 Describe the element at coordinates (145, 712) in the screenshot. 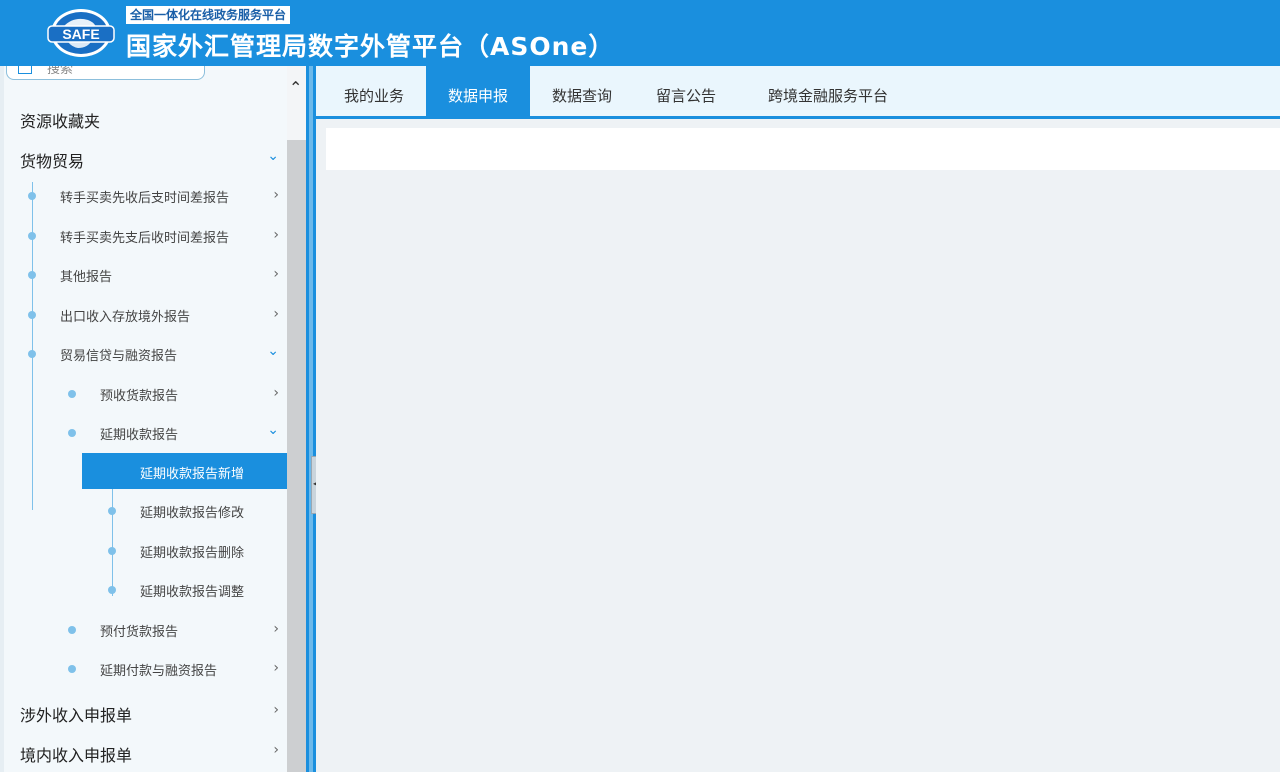

I see `sidebar-group-foreign-income-declaration: 涉外收入申报单 ›` at that location.